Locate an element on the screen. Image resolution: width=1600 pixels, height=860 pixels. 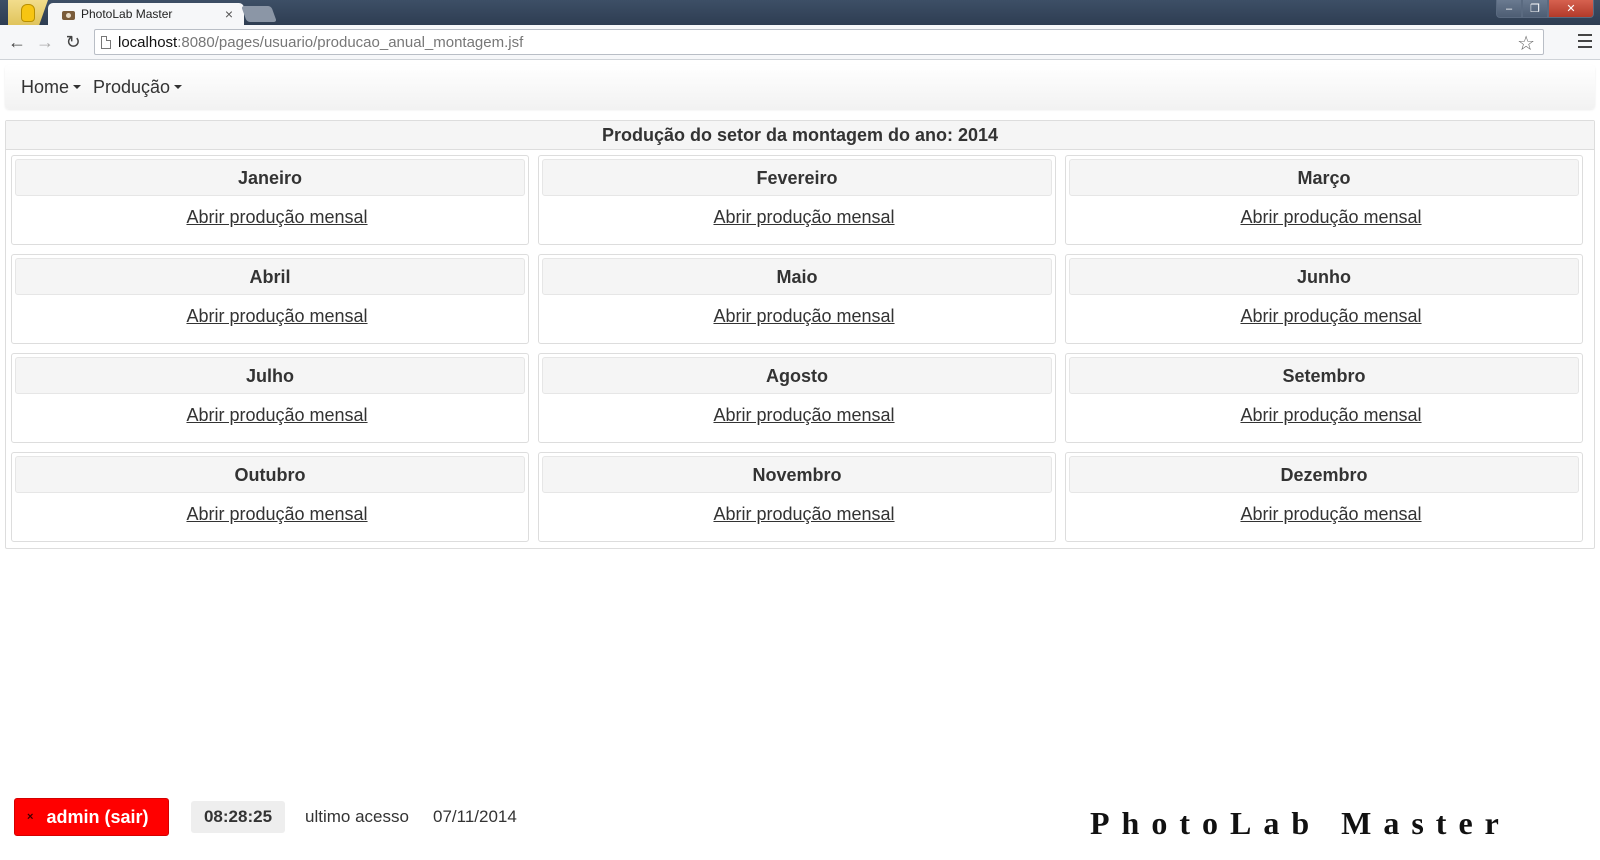
month-name: Fevereiro is located at coordinates (797, 177).